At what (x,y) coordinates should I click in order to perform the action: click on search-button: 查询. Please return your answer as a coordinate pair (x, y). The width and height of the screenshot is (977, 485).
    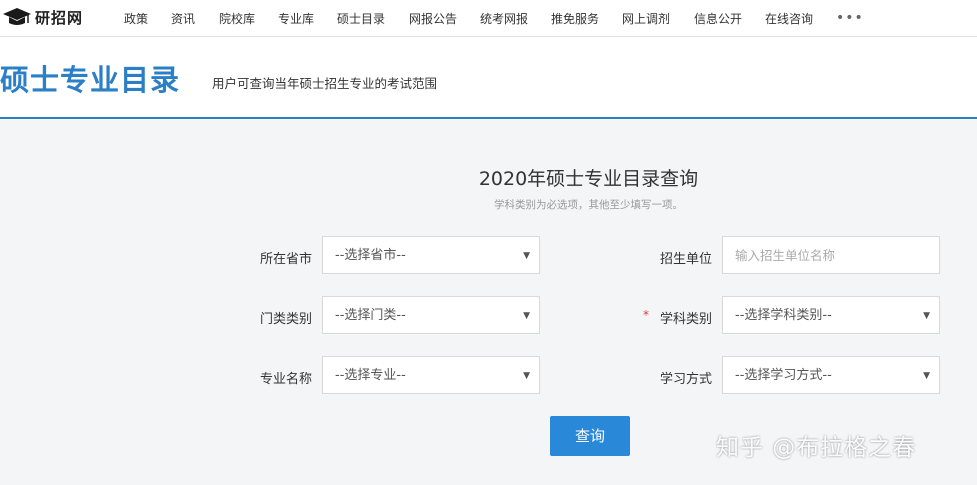
    Looking at the image, I should click on (590, 436).